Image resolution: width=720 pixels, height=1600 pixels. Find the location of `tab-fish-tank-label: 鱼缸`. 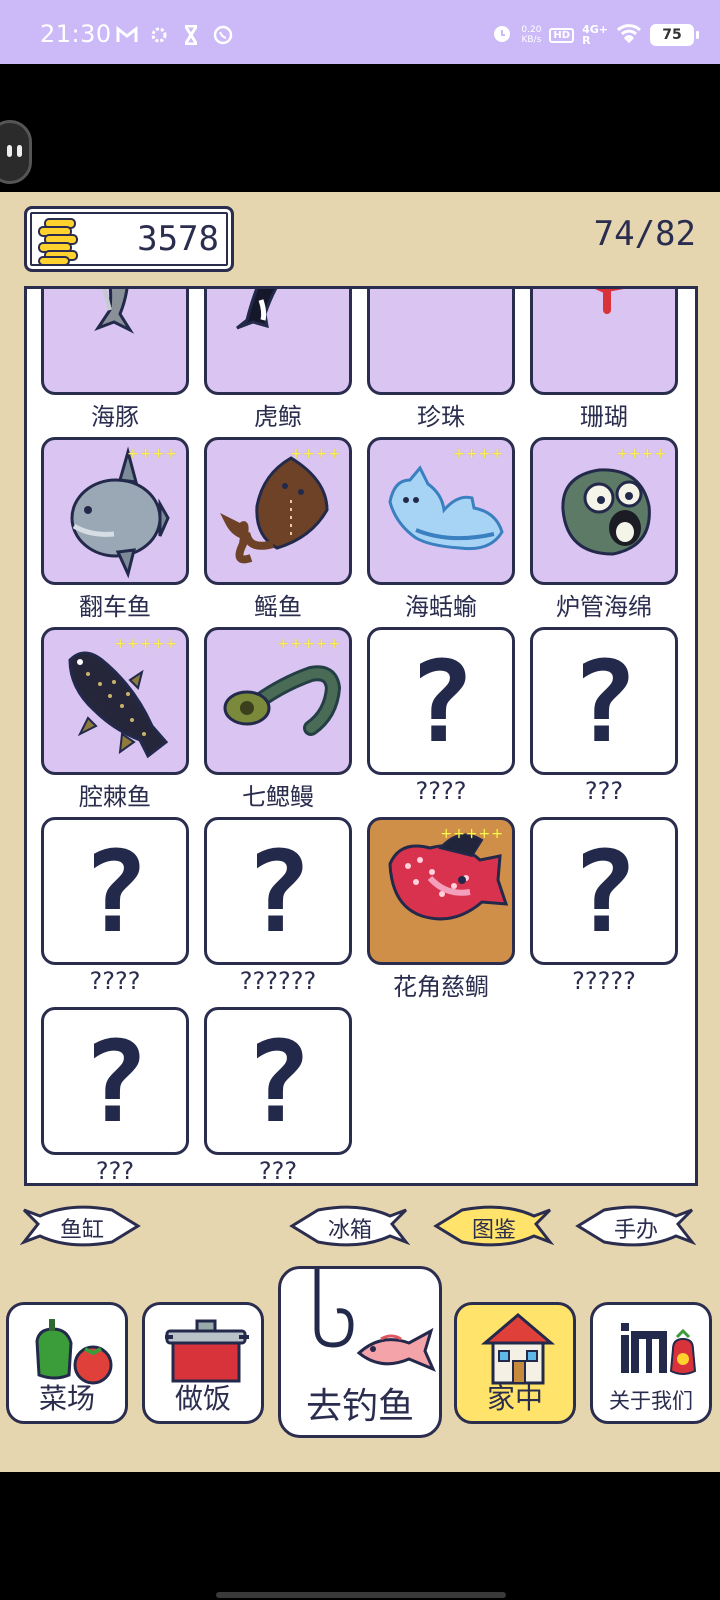

tab-fish-tank-label: 鱼缸 is located at coordinates (81, 1230).